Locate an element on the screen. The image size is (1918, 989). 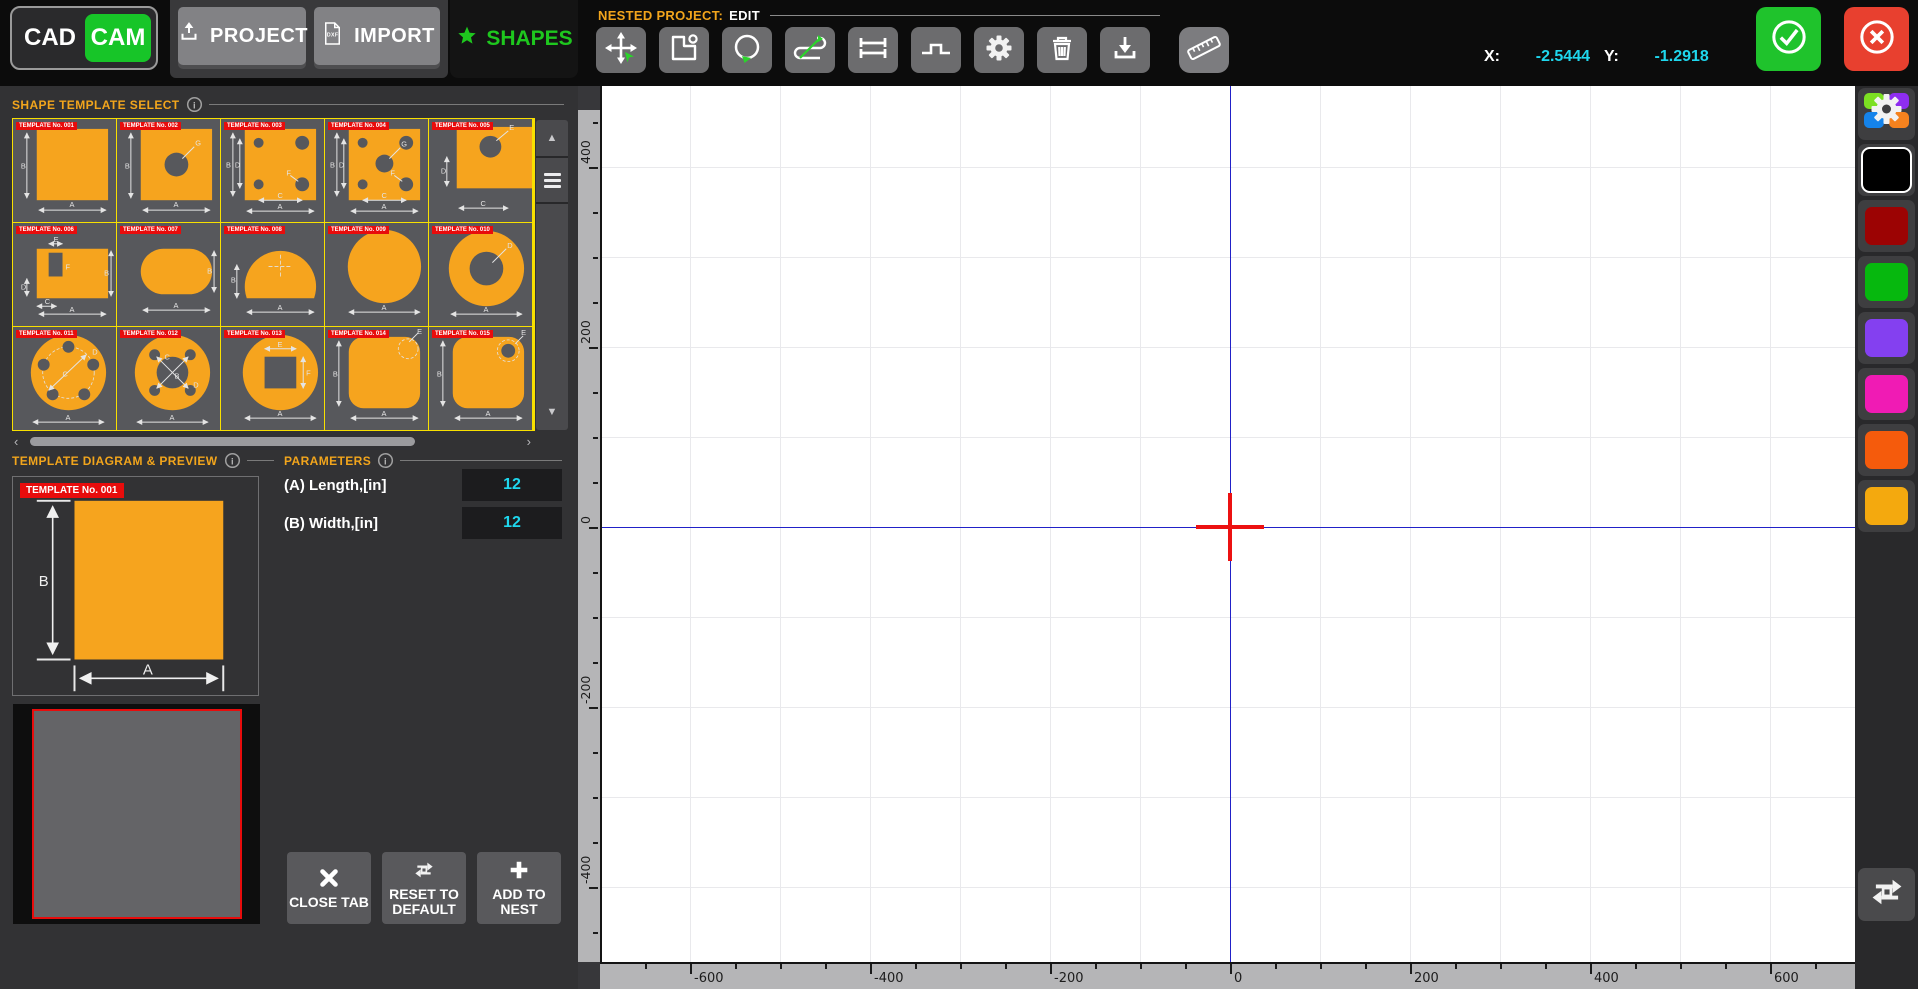
delete-tool is located at coordinates (1062, 50).